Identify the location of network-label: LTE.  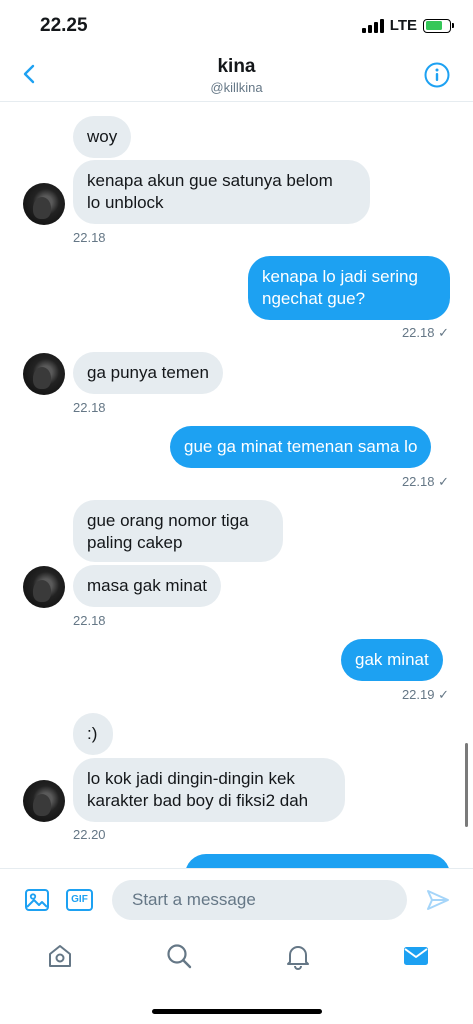
(403, 25).